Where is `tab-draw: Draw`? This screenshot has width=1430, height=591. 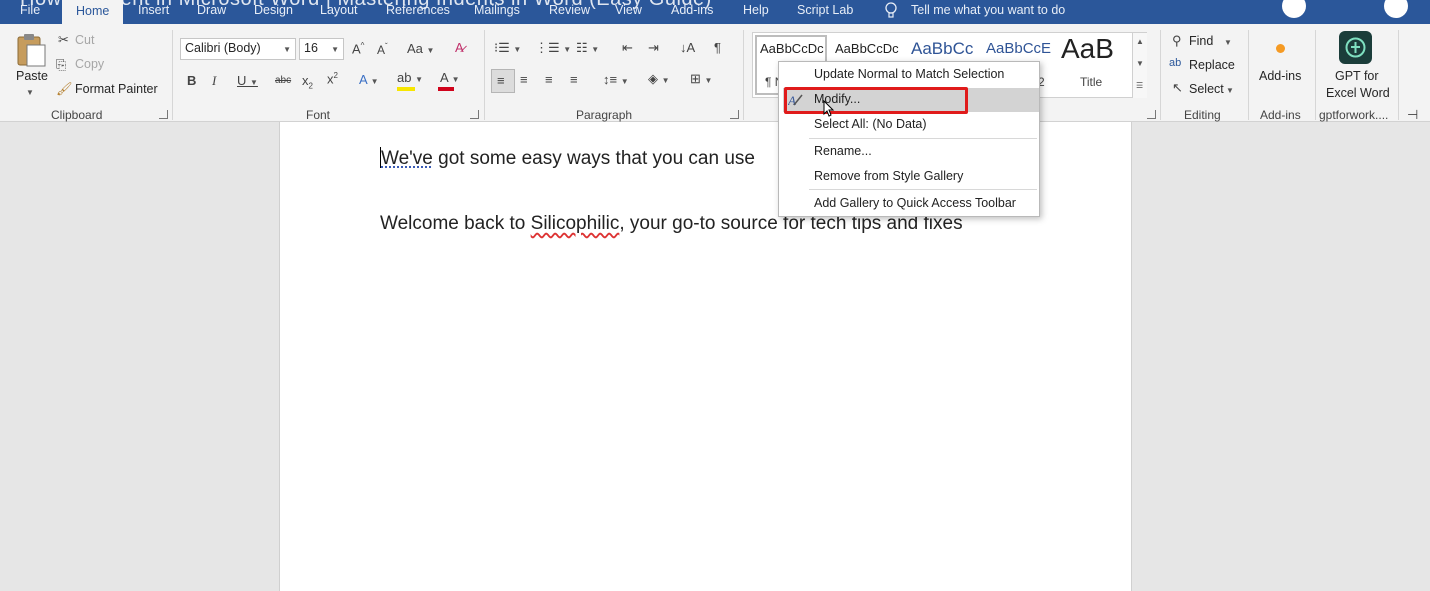 tab-draw: Draw is located at coordinates (211, 10).